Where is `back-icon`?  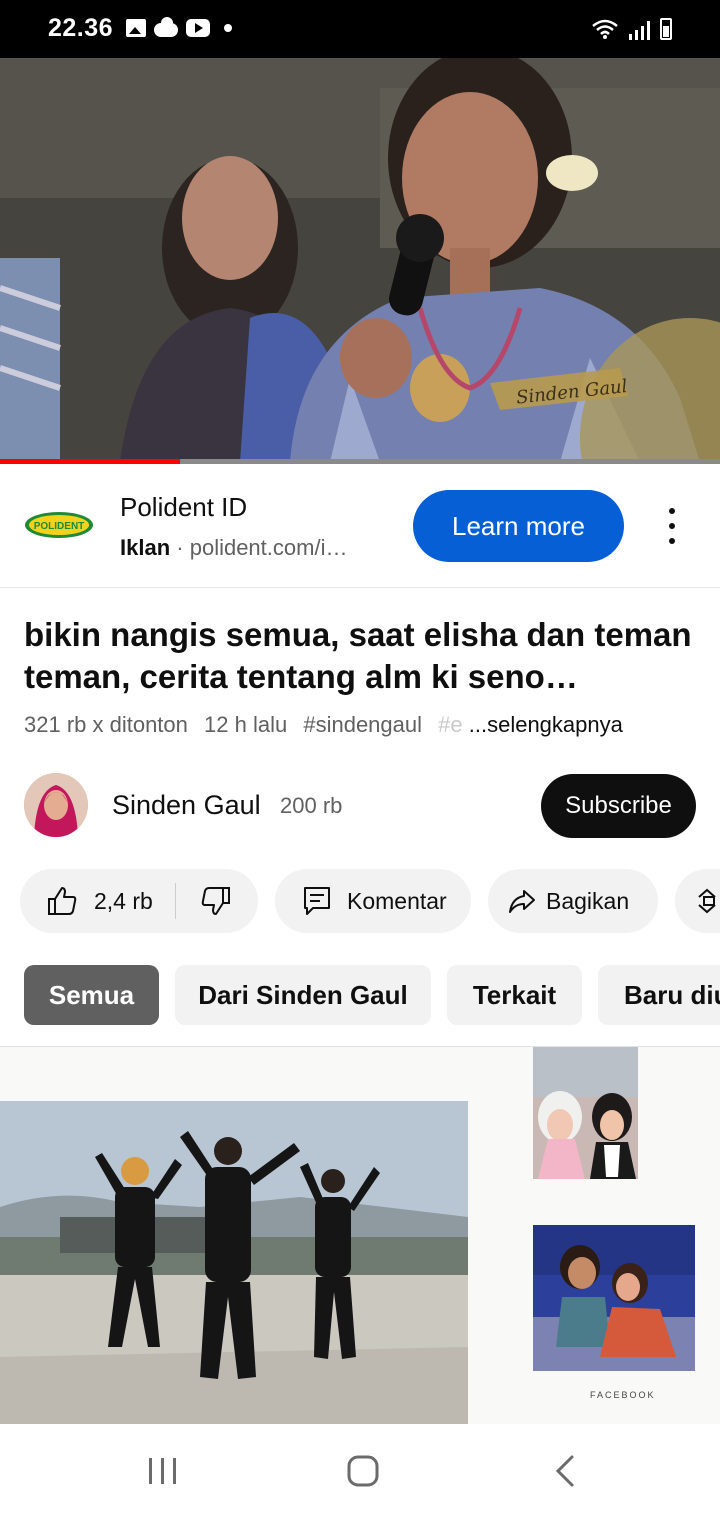
back-icon is located at coordinates (565, 1471).